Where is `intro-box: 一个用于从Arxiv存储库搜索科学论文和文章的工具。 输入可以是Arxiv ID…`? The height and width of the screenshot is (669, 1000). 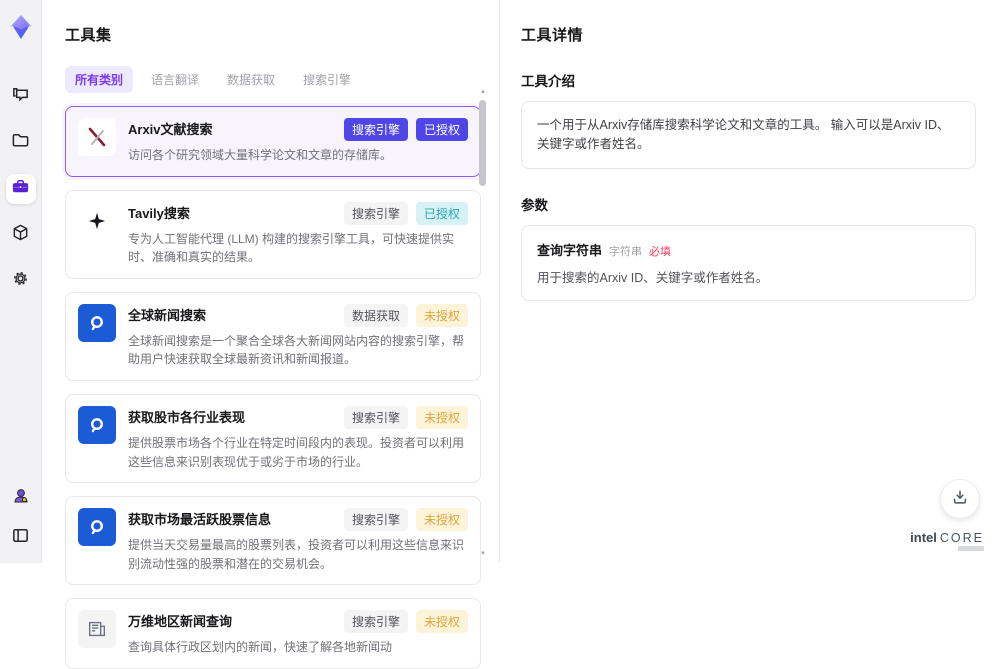 intro-box: 一个用于从Arxiv存储库搜索科学论文和文章的工具。 输入可以是Arxiv ID… is located at coordinates (748, 135).